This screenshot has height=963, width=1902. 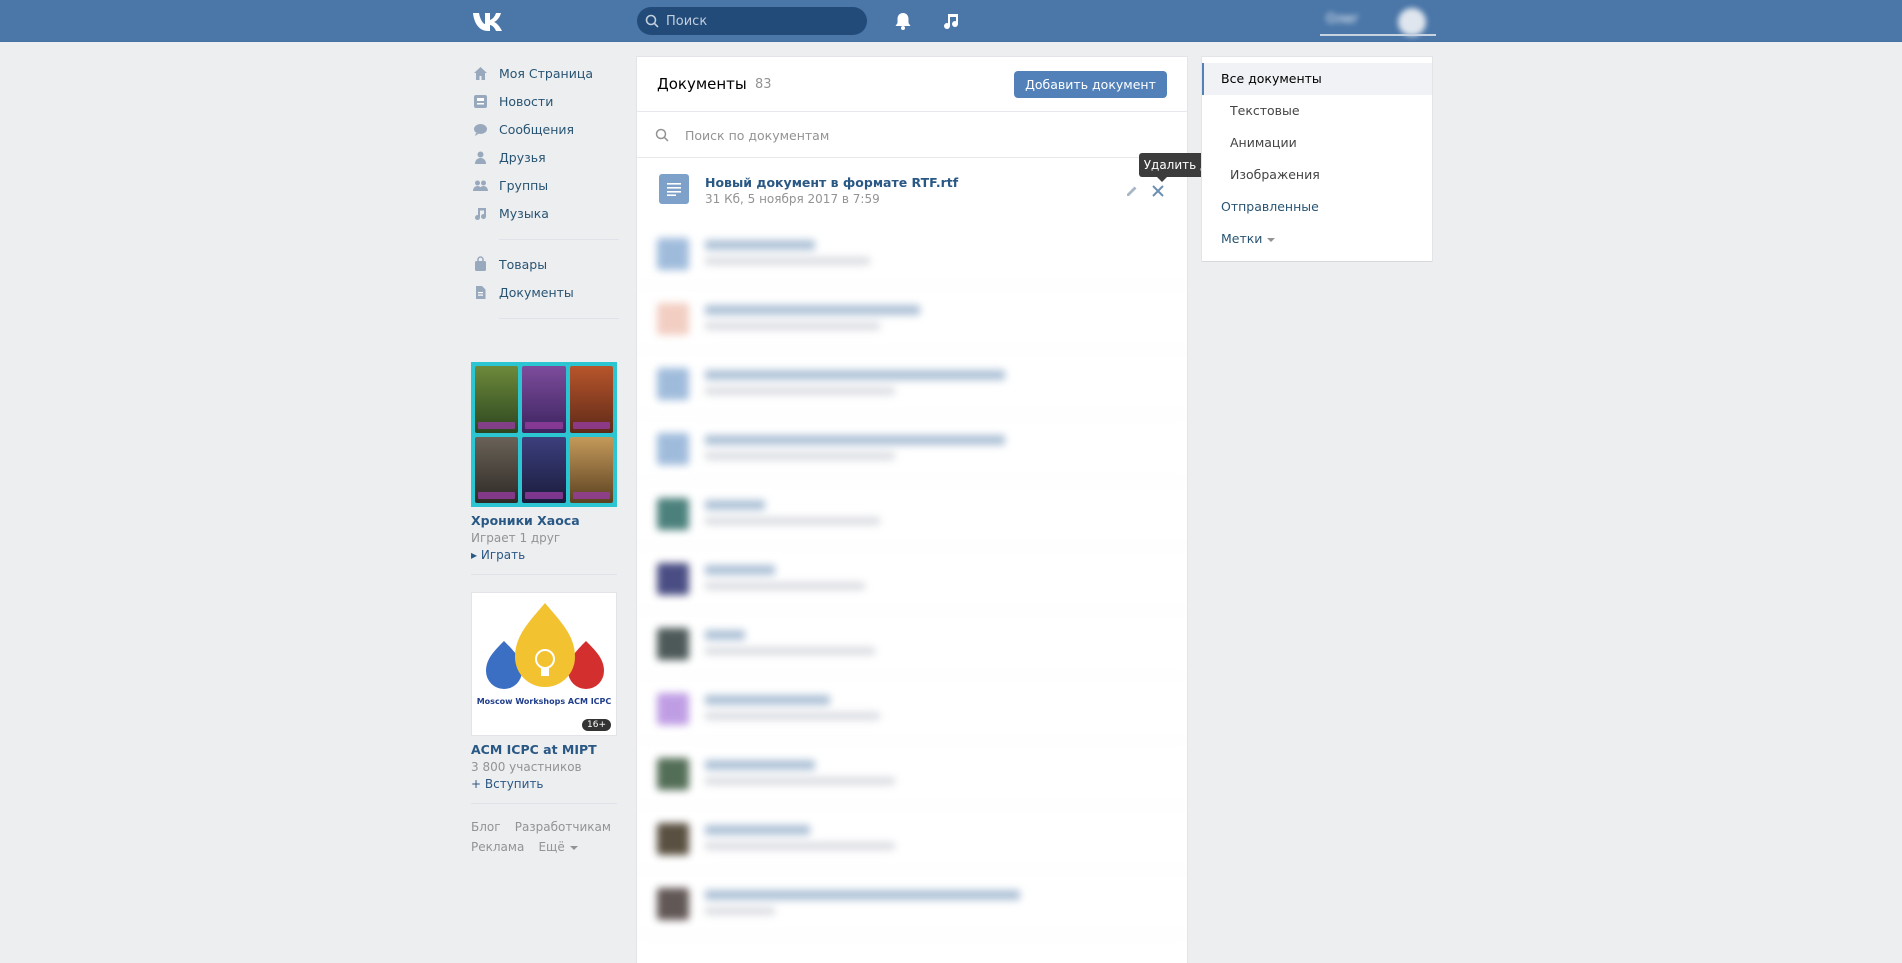 What do you see at coordinates (1377, 21) in the screenshot?
I see `user-menu: Олег` at bounding box center [1377, 21].